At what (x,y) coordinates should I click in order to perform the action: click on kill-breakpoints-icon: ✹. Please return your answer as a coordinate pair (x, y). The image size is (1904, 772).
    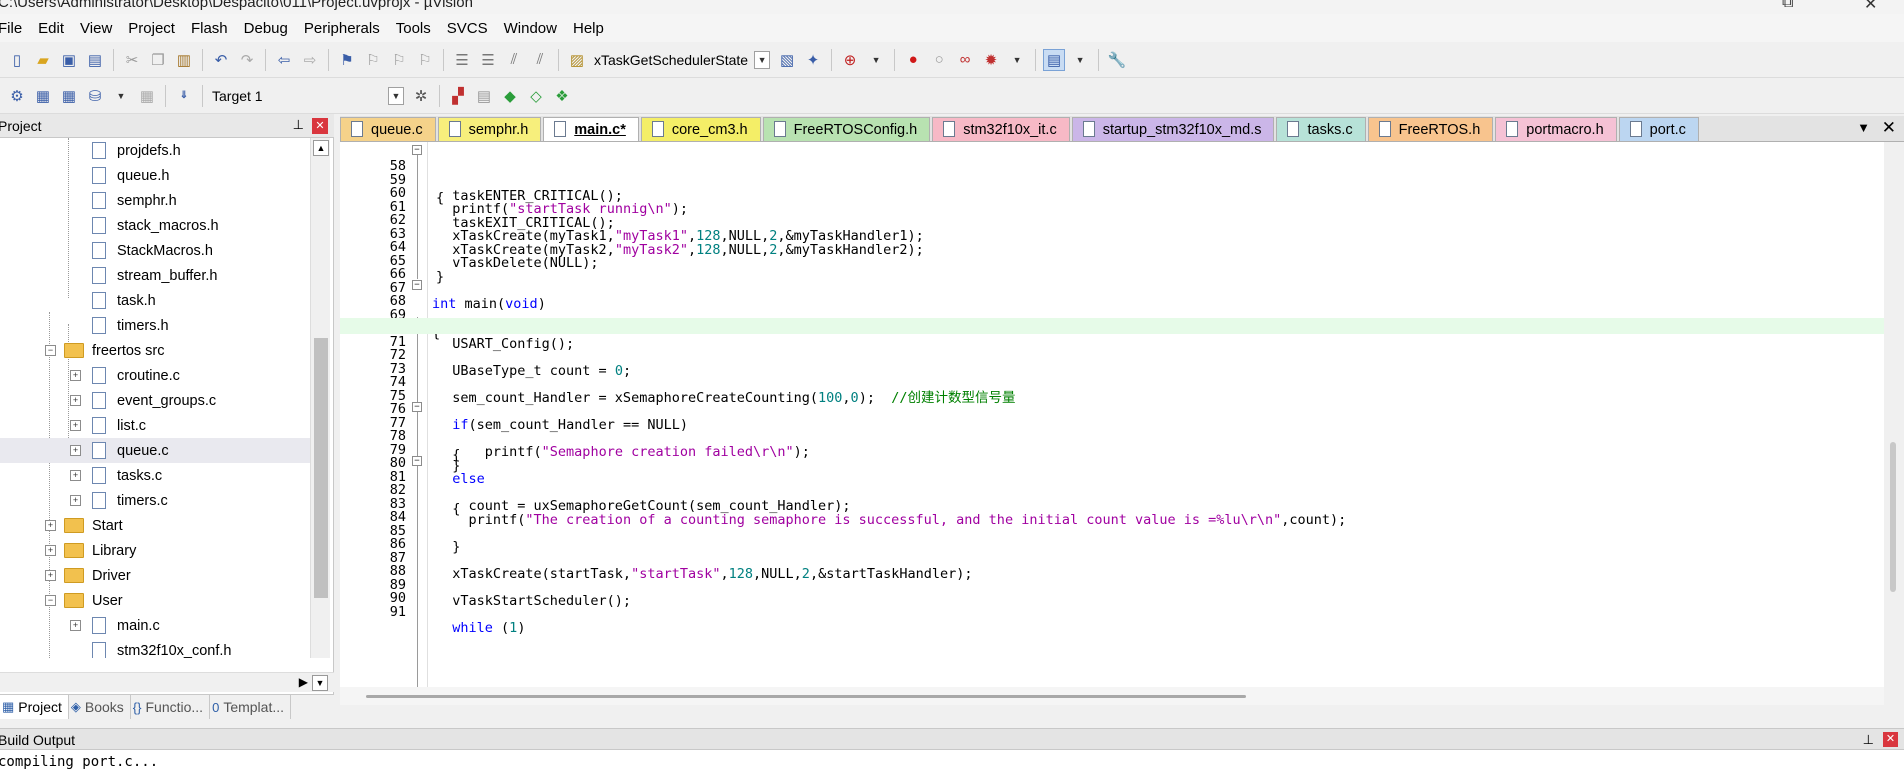
    Looking at the image, I should click on (991, 60).